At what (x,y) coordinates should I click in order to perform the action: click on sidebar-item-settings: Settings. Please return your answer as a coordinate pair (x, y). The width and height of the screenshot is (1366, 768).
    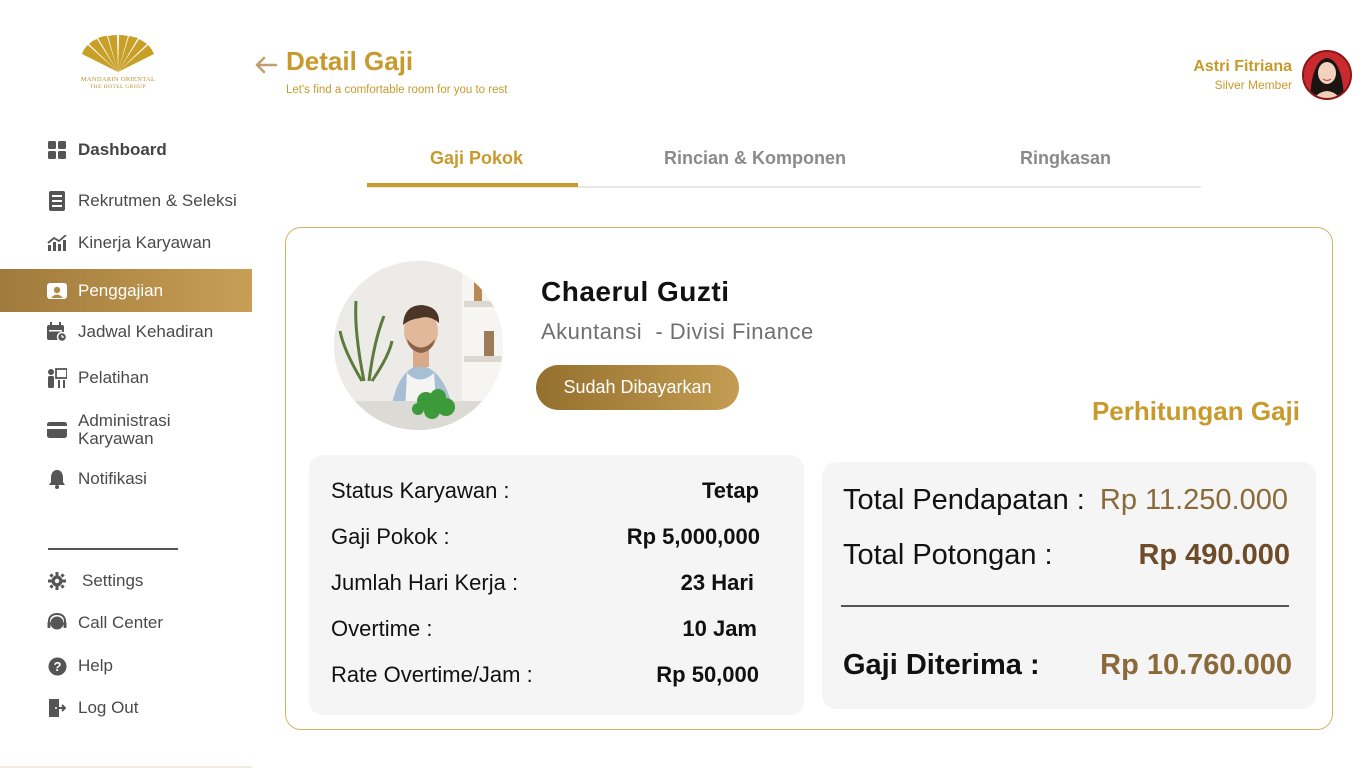
    Looking at the image, I should click on (126, 581).